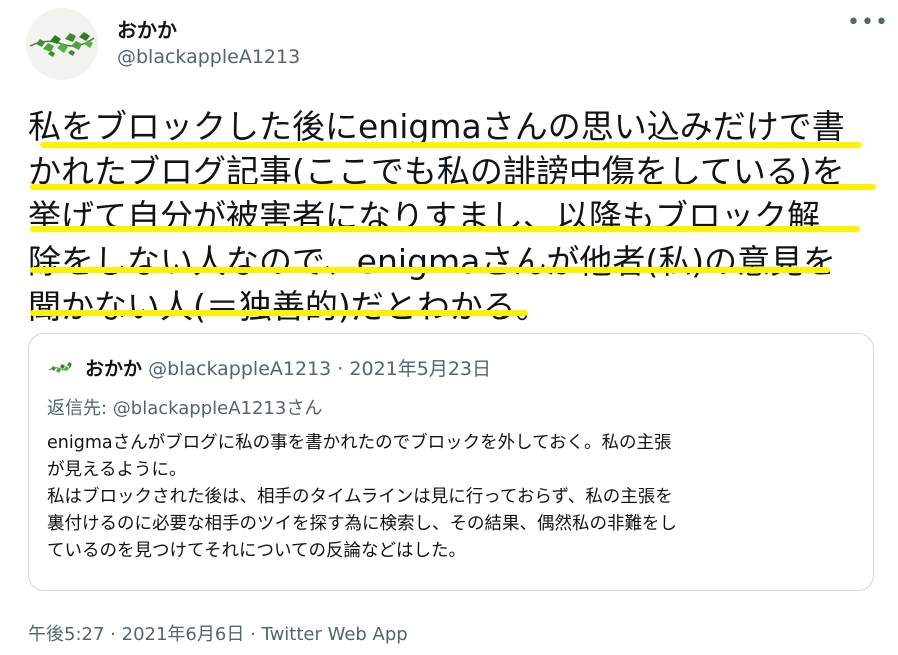 The image size is (898, 655). I want to click on quoted-author-name: おかか, so click(113, 369).